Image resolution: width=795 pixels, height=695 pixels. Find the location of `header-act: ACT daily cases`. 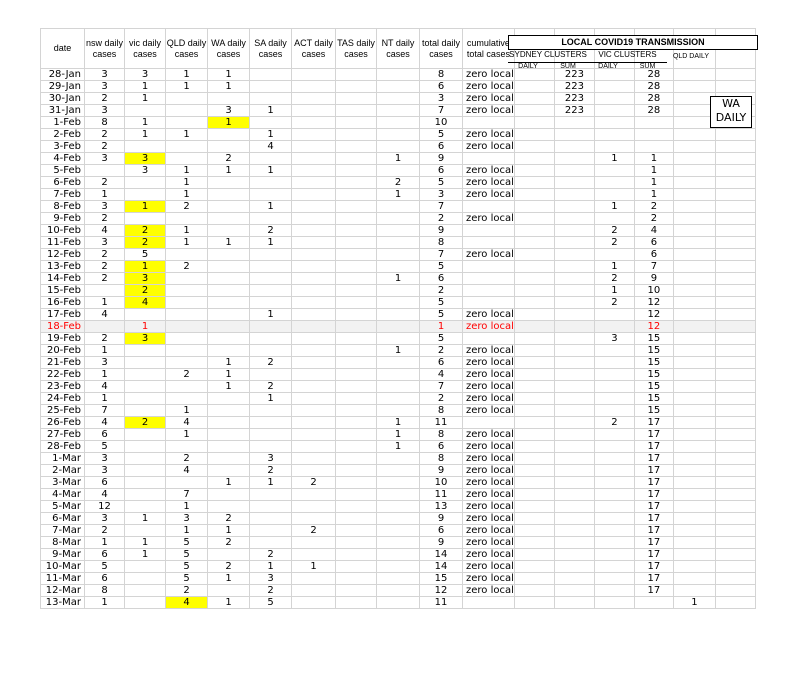

header-act: ACT daily cases is located at coordinates (313, 48).